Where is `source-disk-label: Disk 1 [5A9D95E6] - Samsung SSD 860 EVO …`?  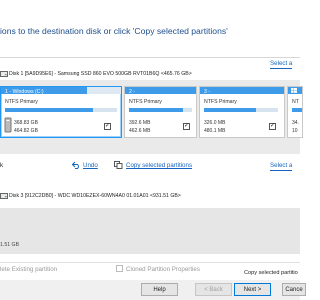
source-disk-label: Disk 1 [5A9D95E6] - Samsung SSD 860 EVO … is located at coordinates (100, 74).